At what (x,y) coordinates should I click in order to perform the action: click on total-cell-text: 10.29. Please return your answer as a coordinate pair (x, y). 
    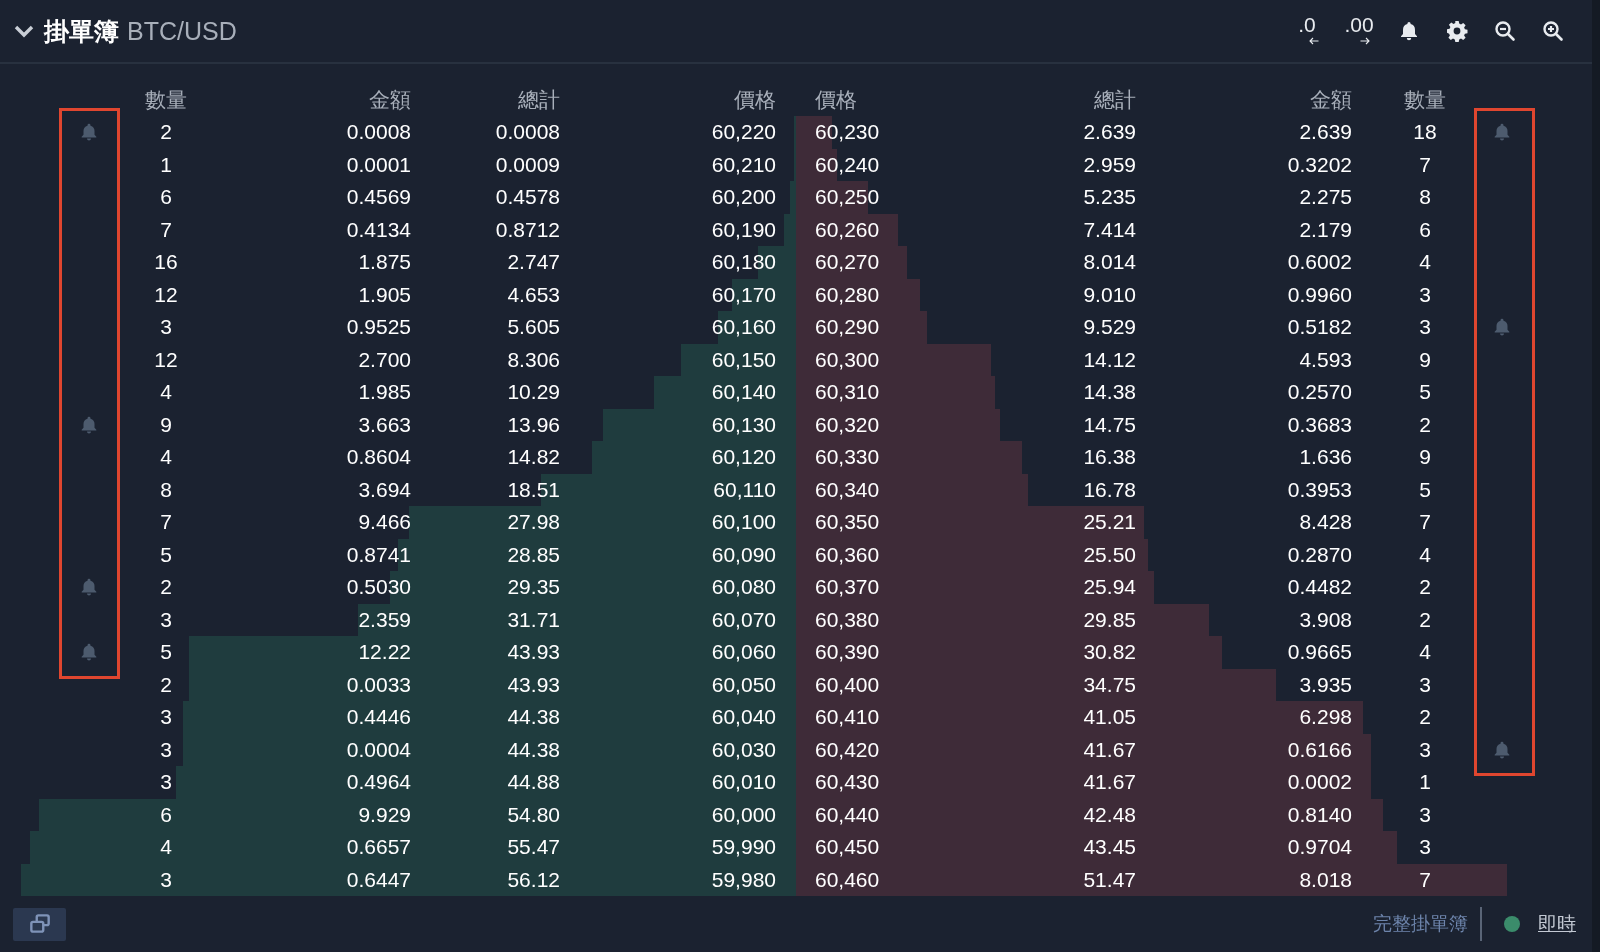
    Looking at the image, I should click on (533, 392).